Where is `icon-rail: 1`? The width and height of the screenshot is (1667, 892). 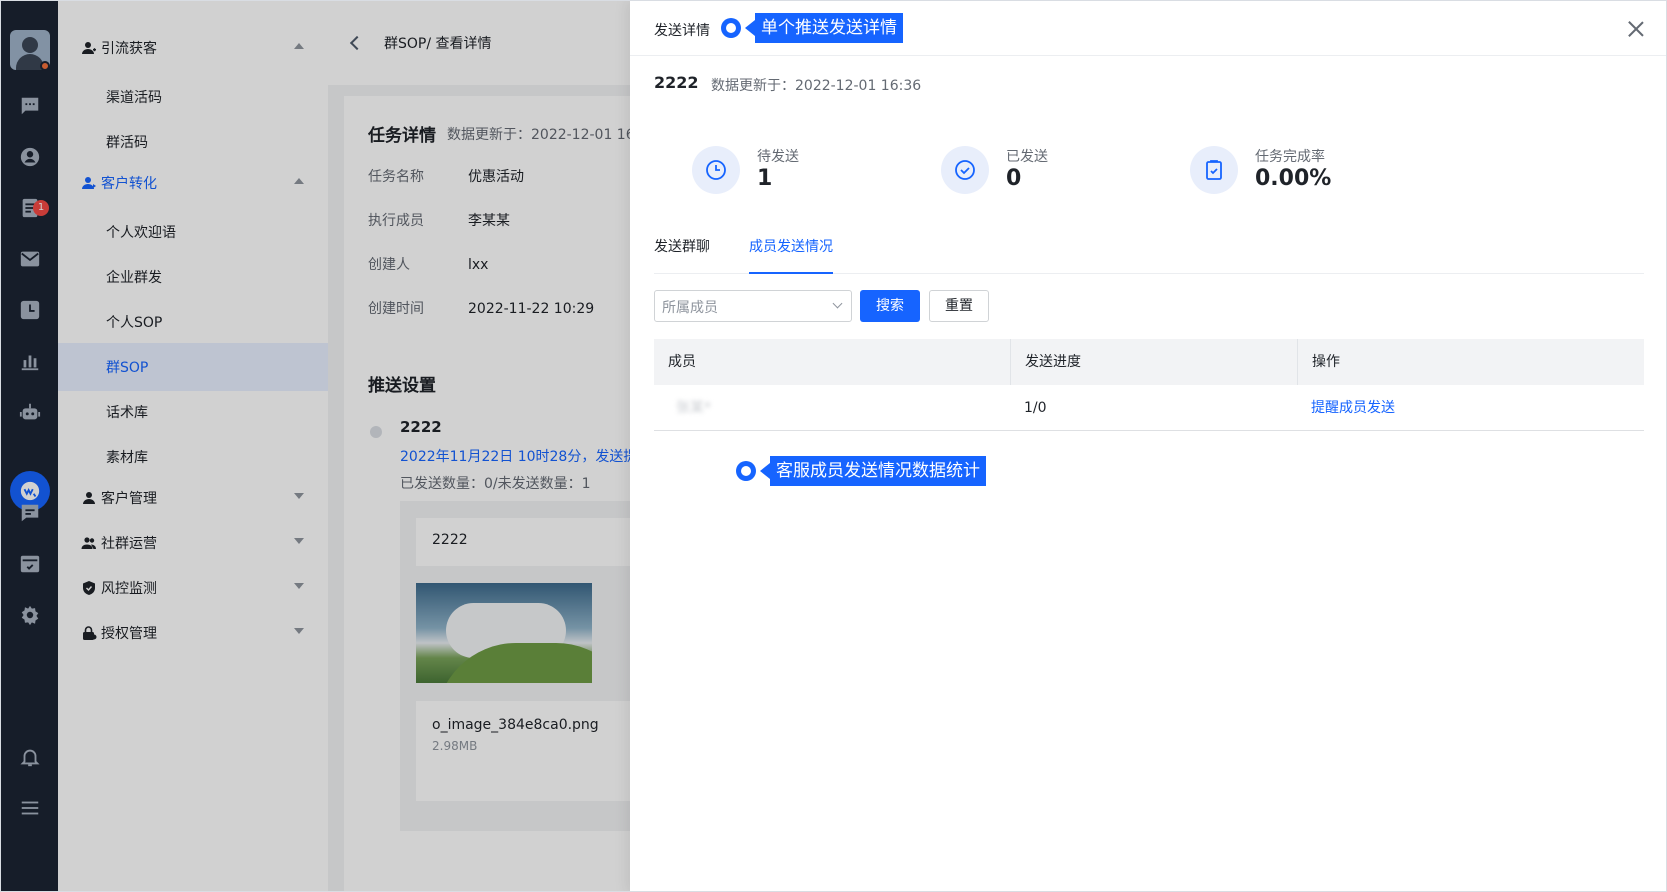
icon-rail: 1 is located at coordinates (29, 446).